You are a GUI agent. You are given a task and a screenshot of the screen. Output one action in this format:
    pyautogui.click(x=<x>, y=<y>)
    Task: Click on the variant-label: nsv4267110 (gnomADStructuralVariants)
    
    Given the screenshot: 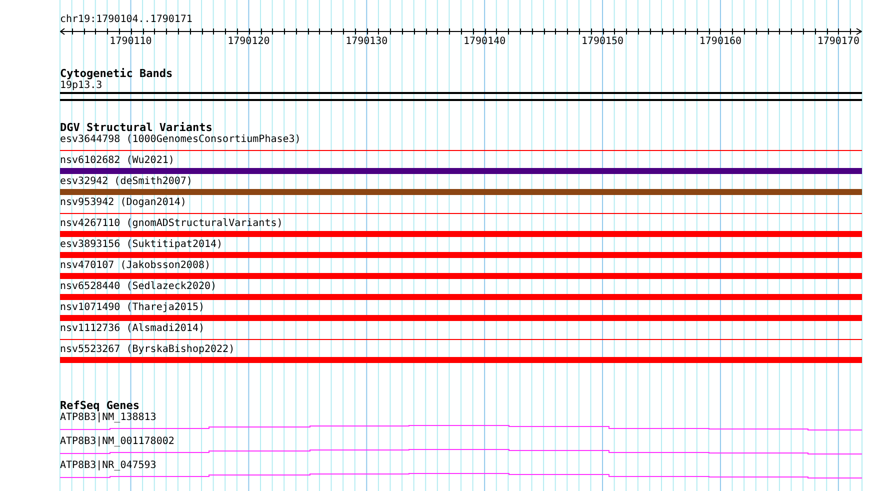 What is the action you would take?
    pyautogui.click(x=171, y=224)
    